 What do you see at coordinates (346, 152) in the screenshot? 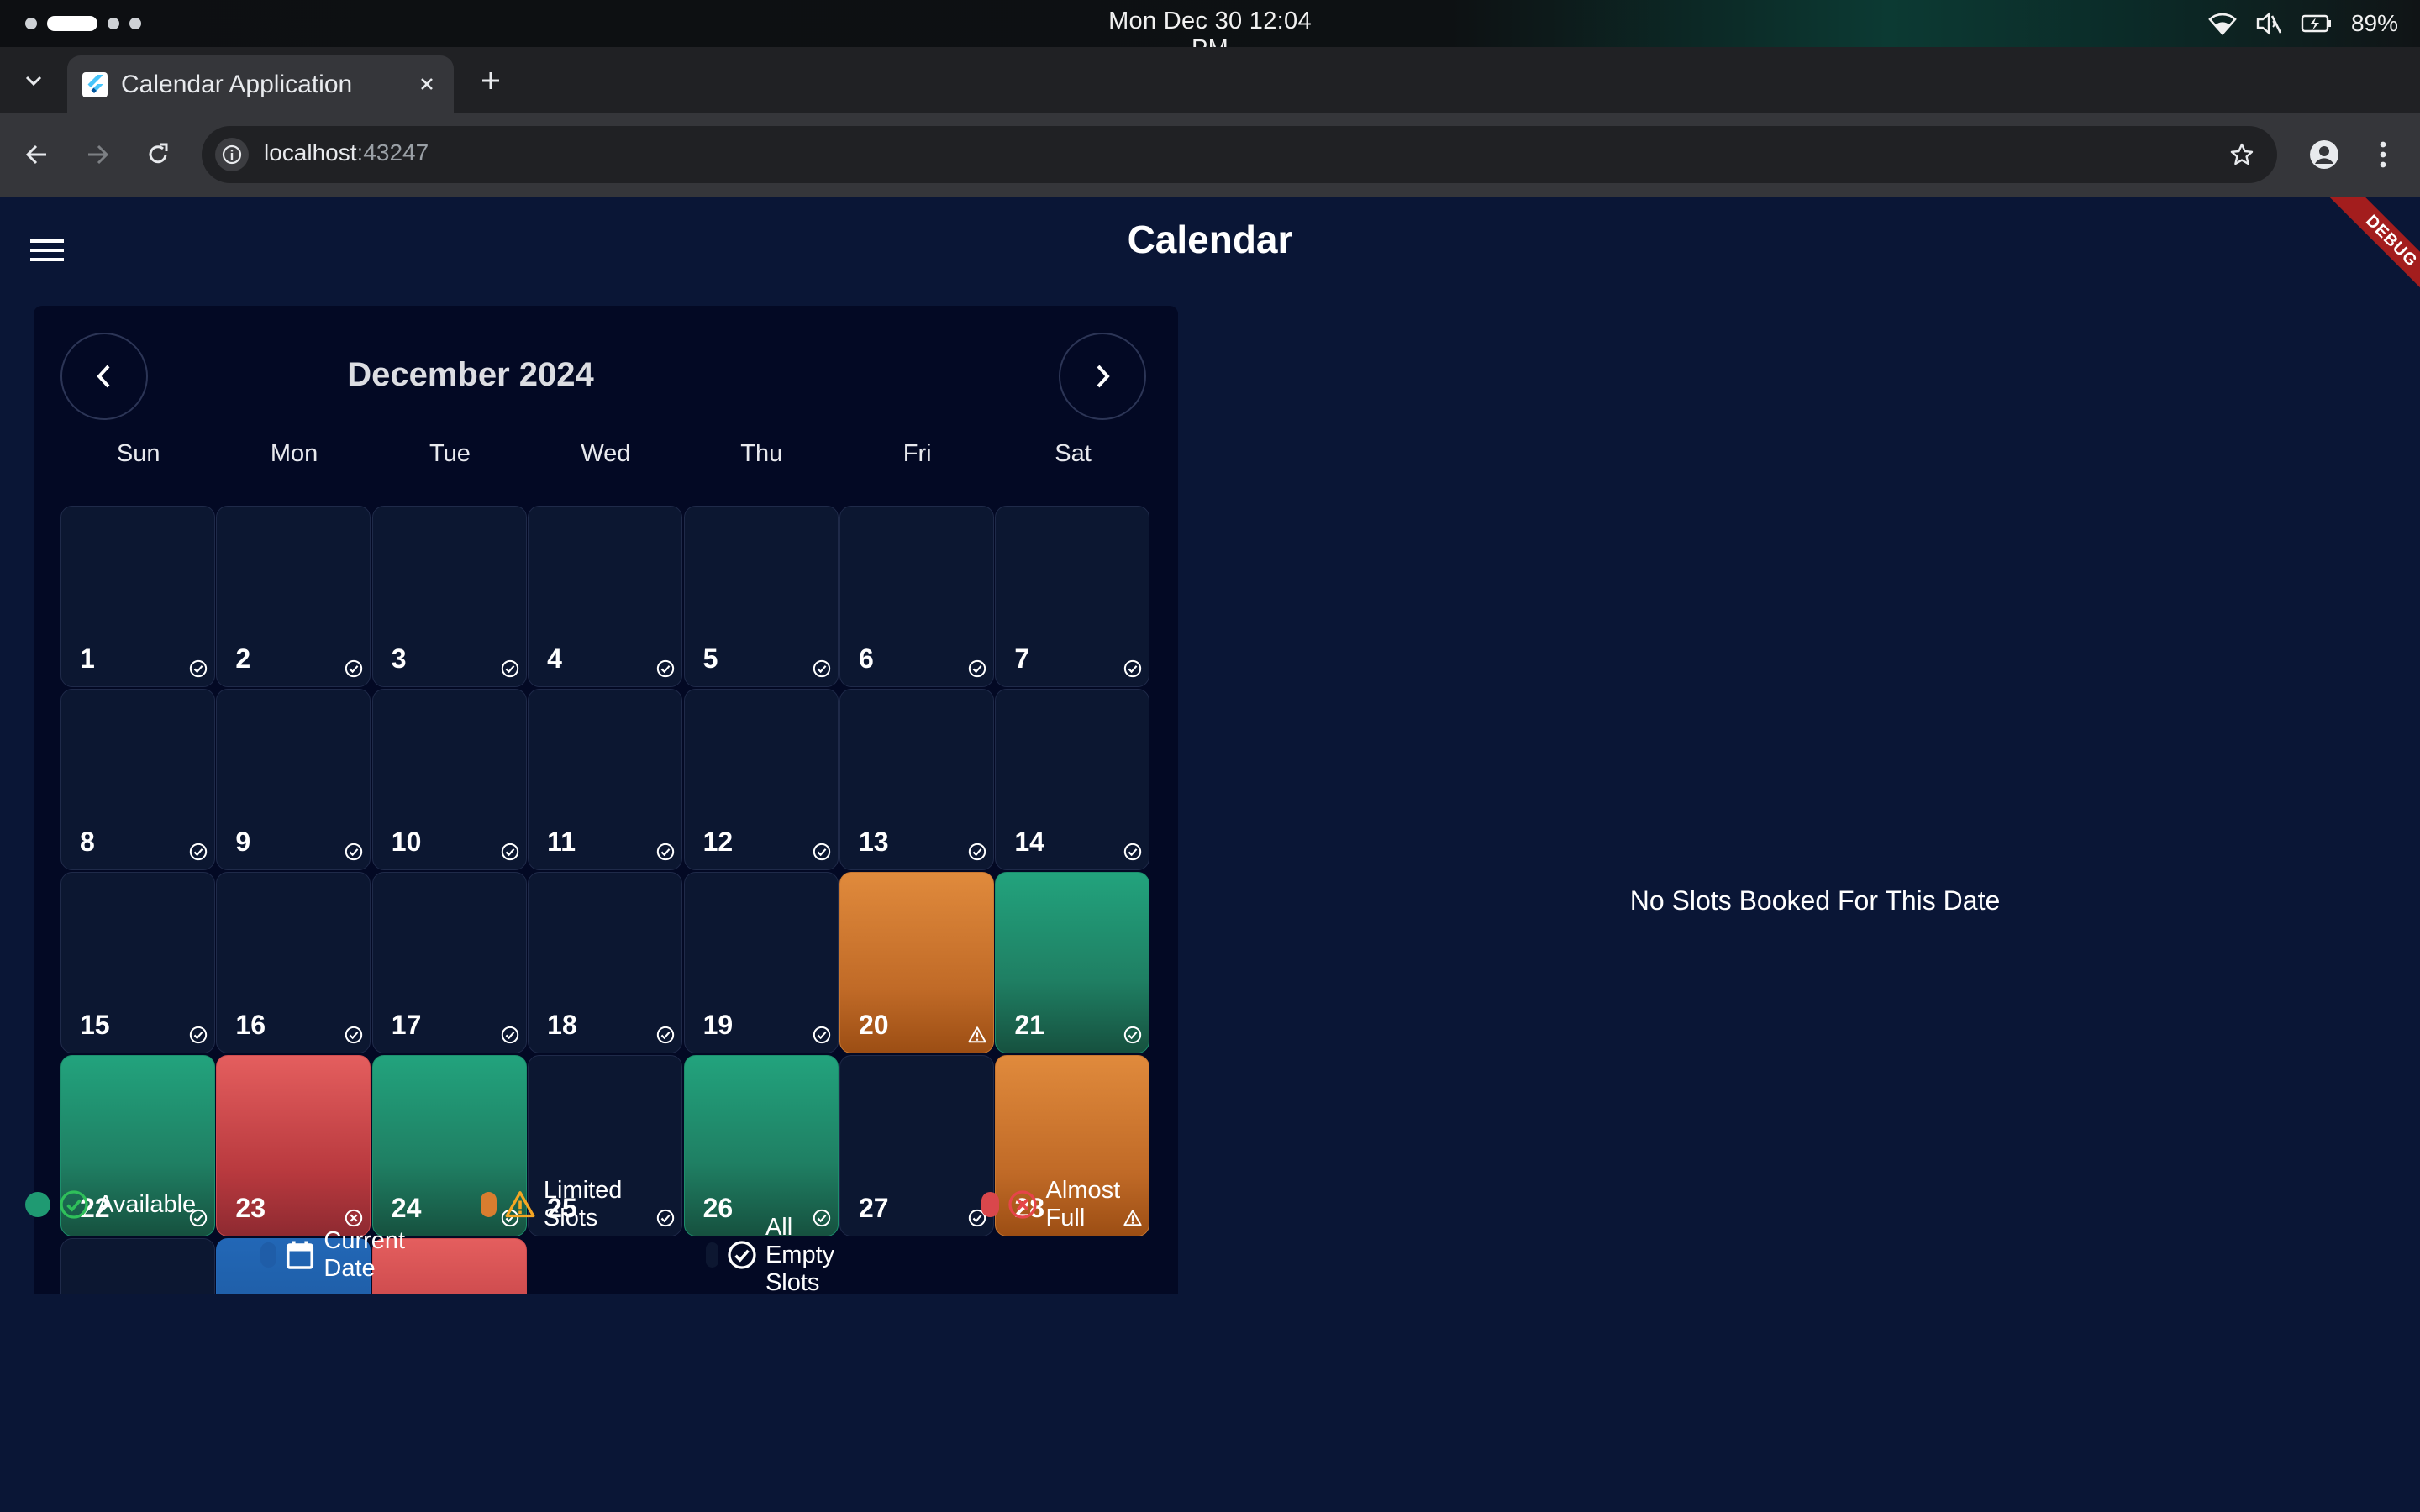
I see `url-text: localhost:43247` at bounding box center [346, 152].